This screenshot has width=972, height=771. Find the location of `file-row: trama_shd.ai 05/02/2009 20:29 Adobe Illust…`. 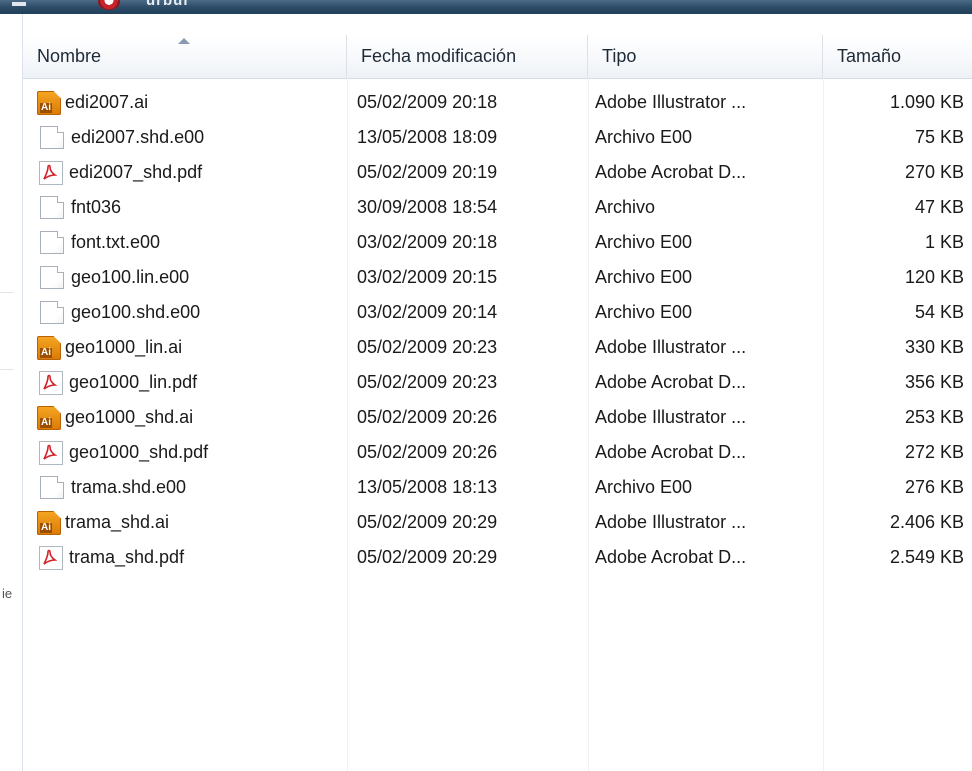

file-row: trama_shd.ai 05/02/2009 20:29 Adobe Illust… is located at coordinates (497, 522).